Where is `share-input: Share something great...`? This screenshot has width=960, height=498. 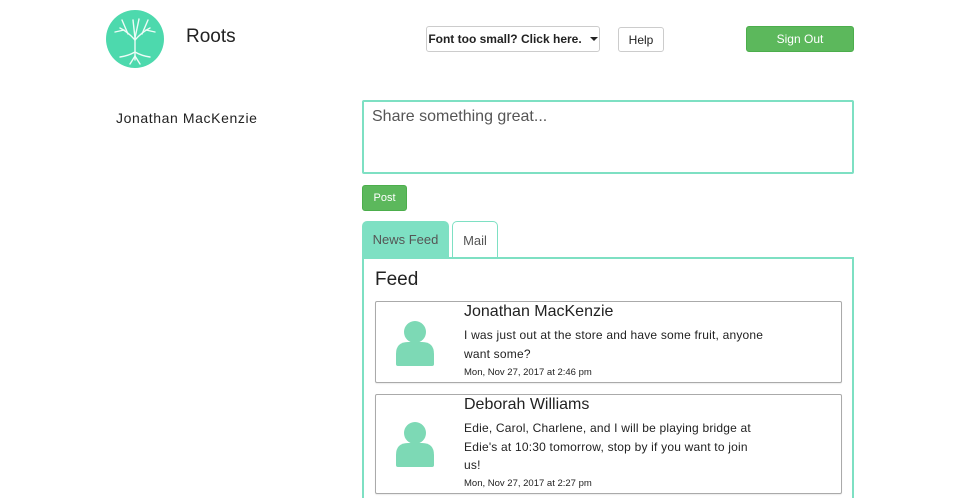 share-input: Share something great... is located at coordinates (608, 137).